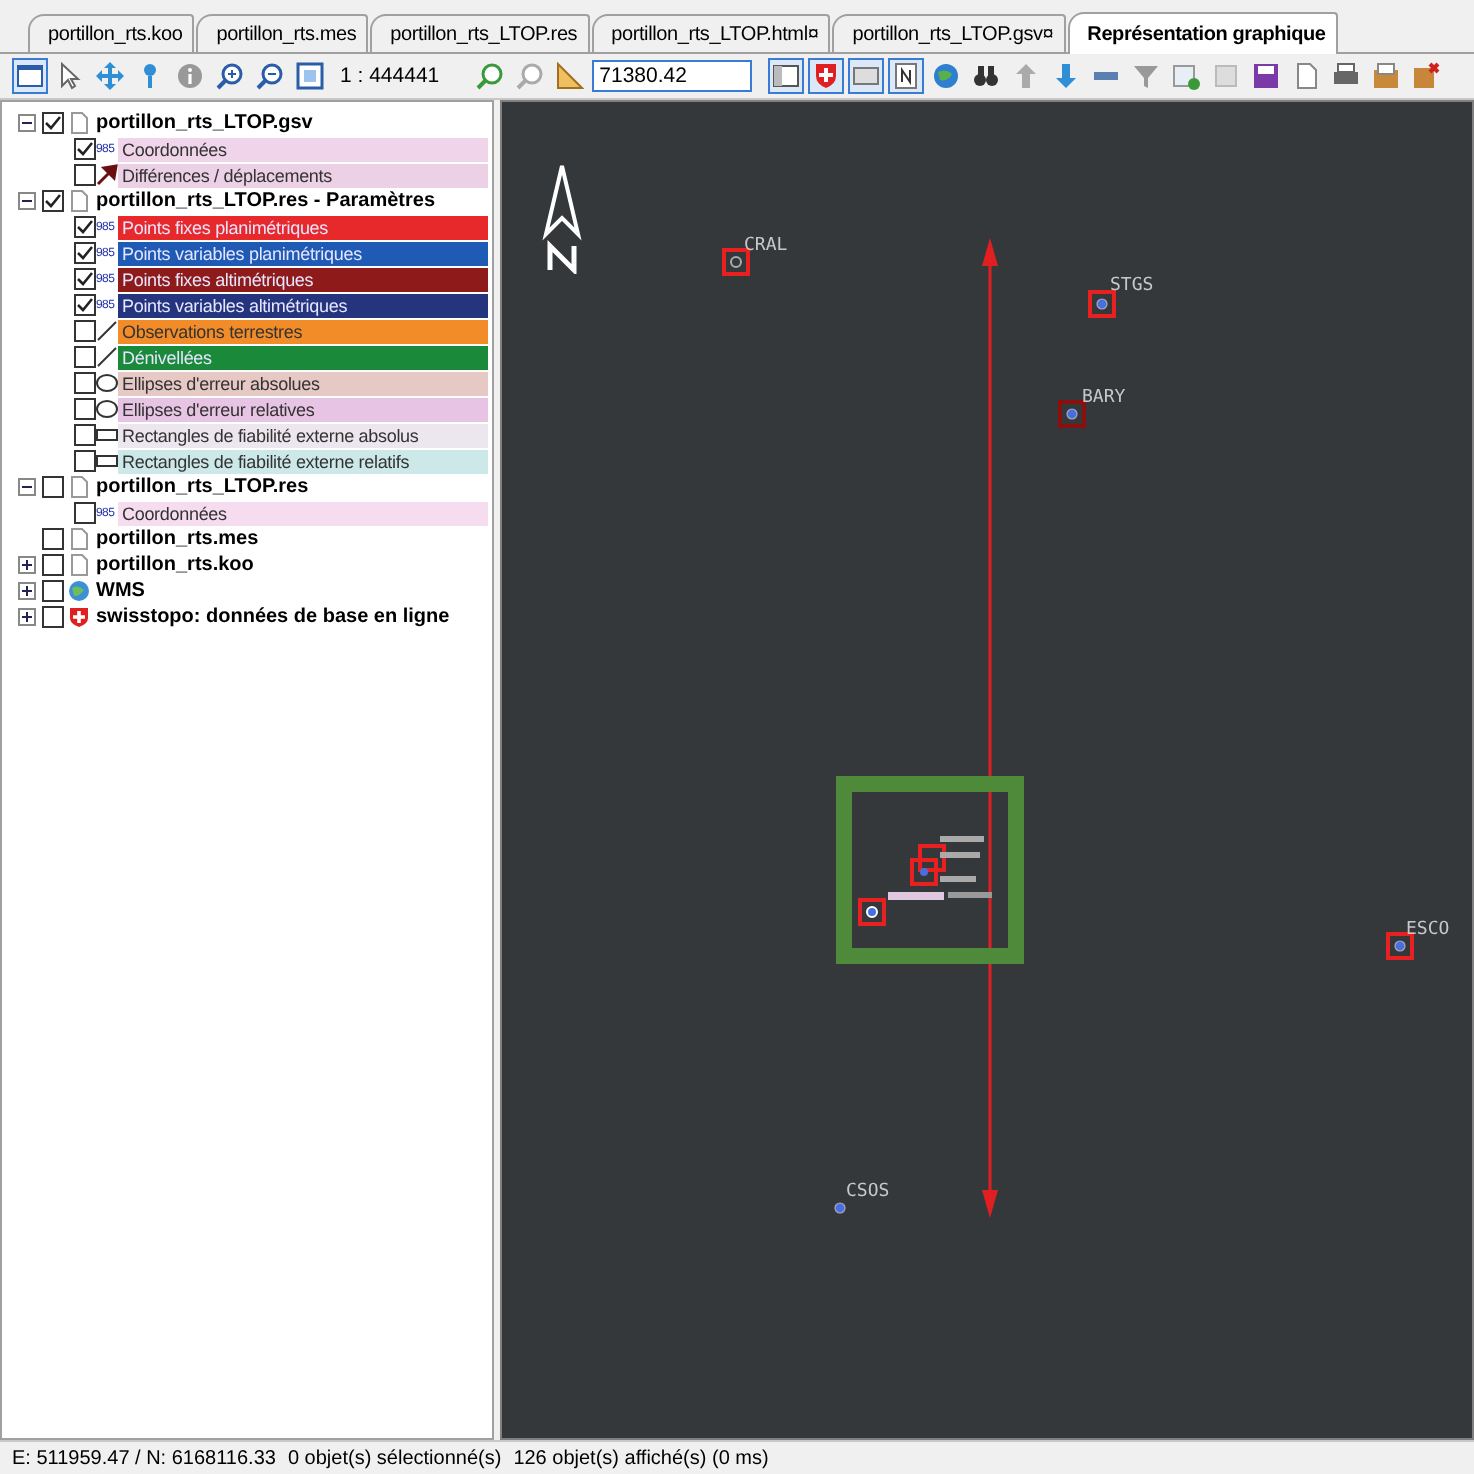 The height and width of the screenshot is (1474, 1474). What do you see at coordinates (303, 383) in the screenshot?
I see `layer-label: Ellipses d'erreur absolues` at bounding box center [303, 383].